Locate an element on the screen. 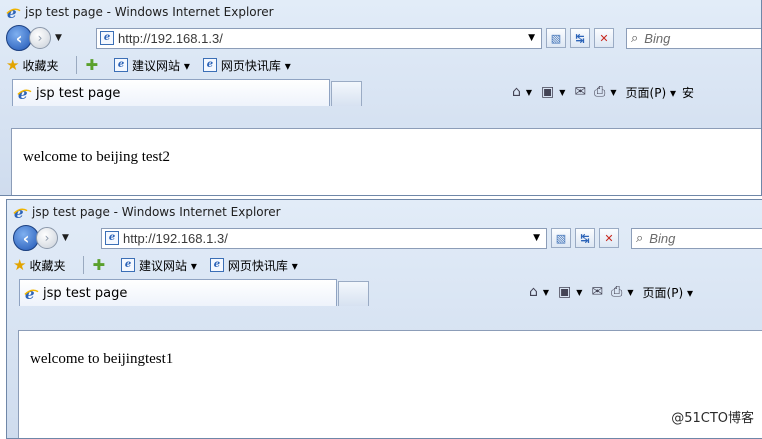  tab-row: e jsp test page ⌂ ▼ ▣ ▼ ✉ ⎙ ▼ 页面(P) ▾ is located at coordinates (384, 292).